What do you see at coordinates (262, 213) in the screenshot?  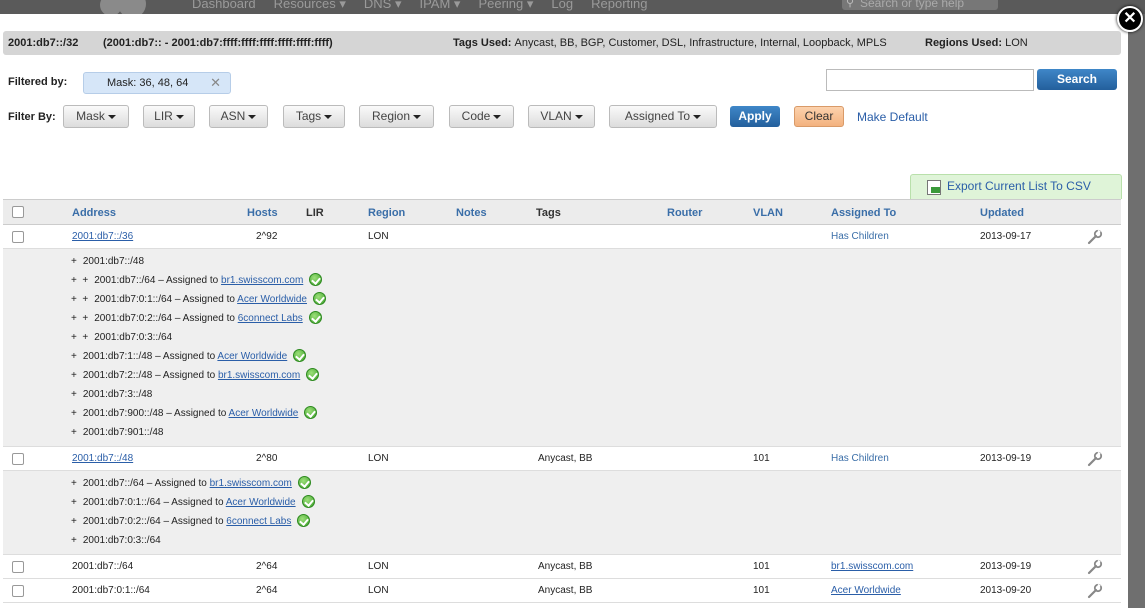 I see `col-hosts: Hosts` at bounding box center [262, 213].